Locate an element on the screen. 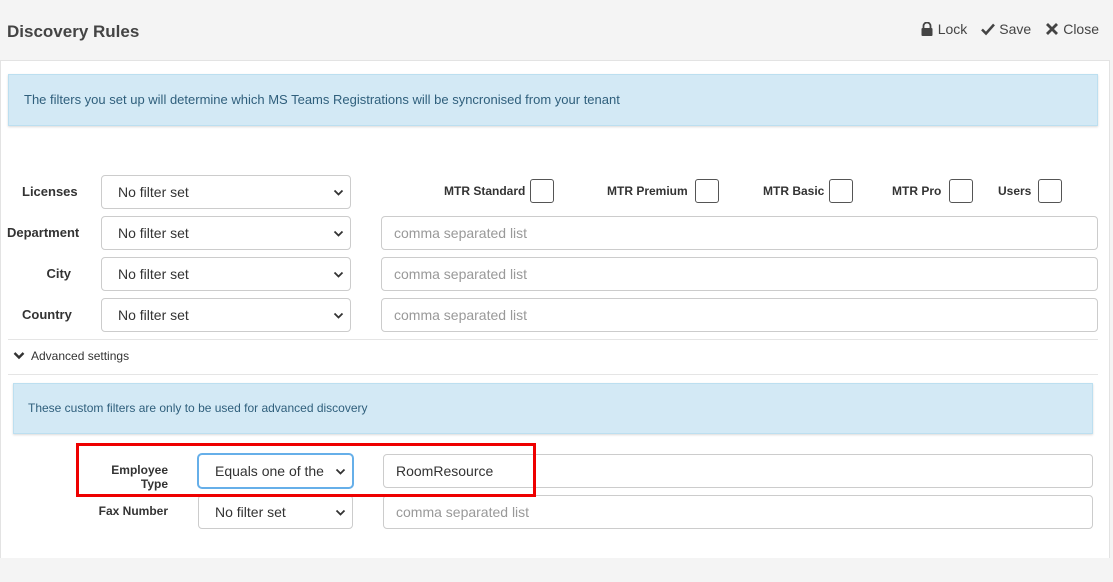  users-checkbox is located at coordinates (1050, 191).